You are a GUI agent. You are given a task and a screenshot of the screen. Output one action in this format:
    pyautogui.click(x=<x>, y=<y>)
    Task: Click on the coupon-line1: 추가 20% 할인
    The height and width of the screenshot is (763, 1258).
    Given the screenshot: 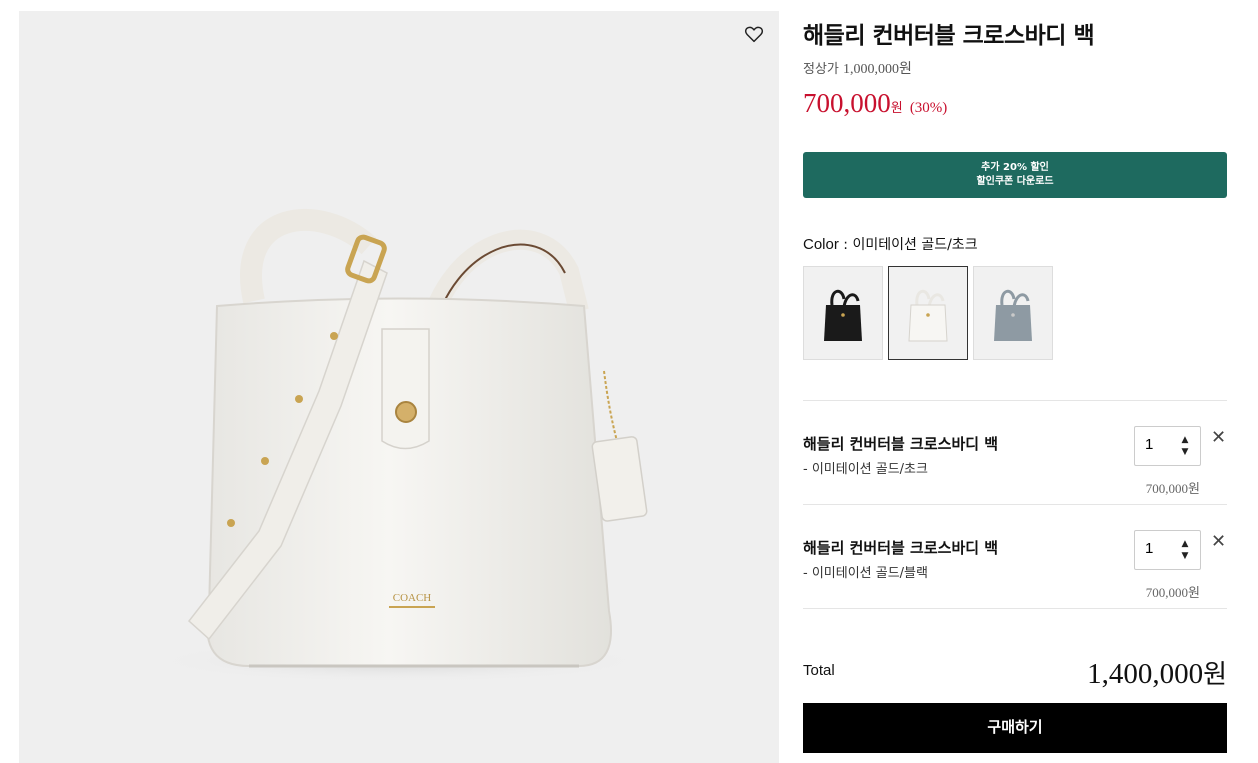 What is the action you would take?
    pyautogui.click(x=1015, y=167)
    